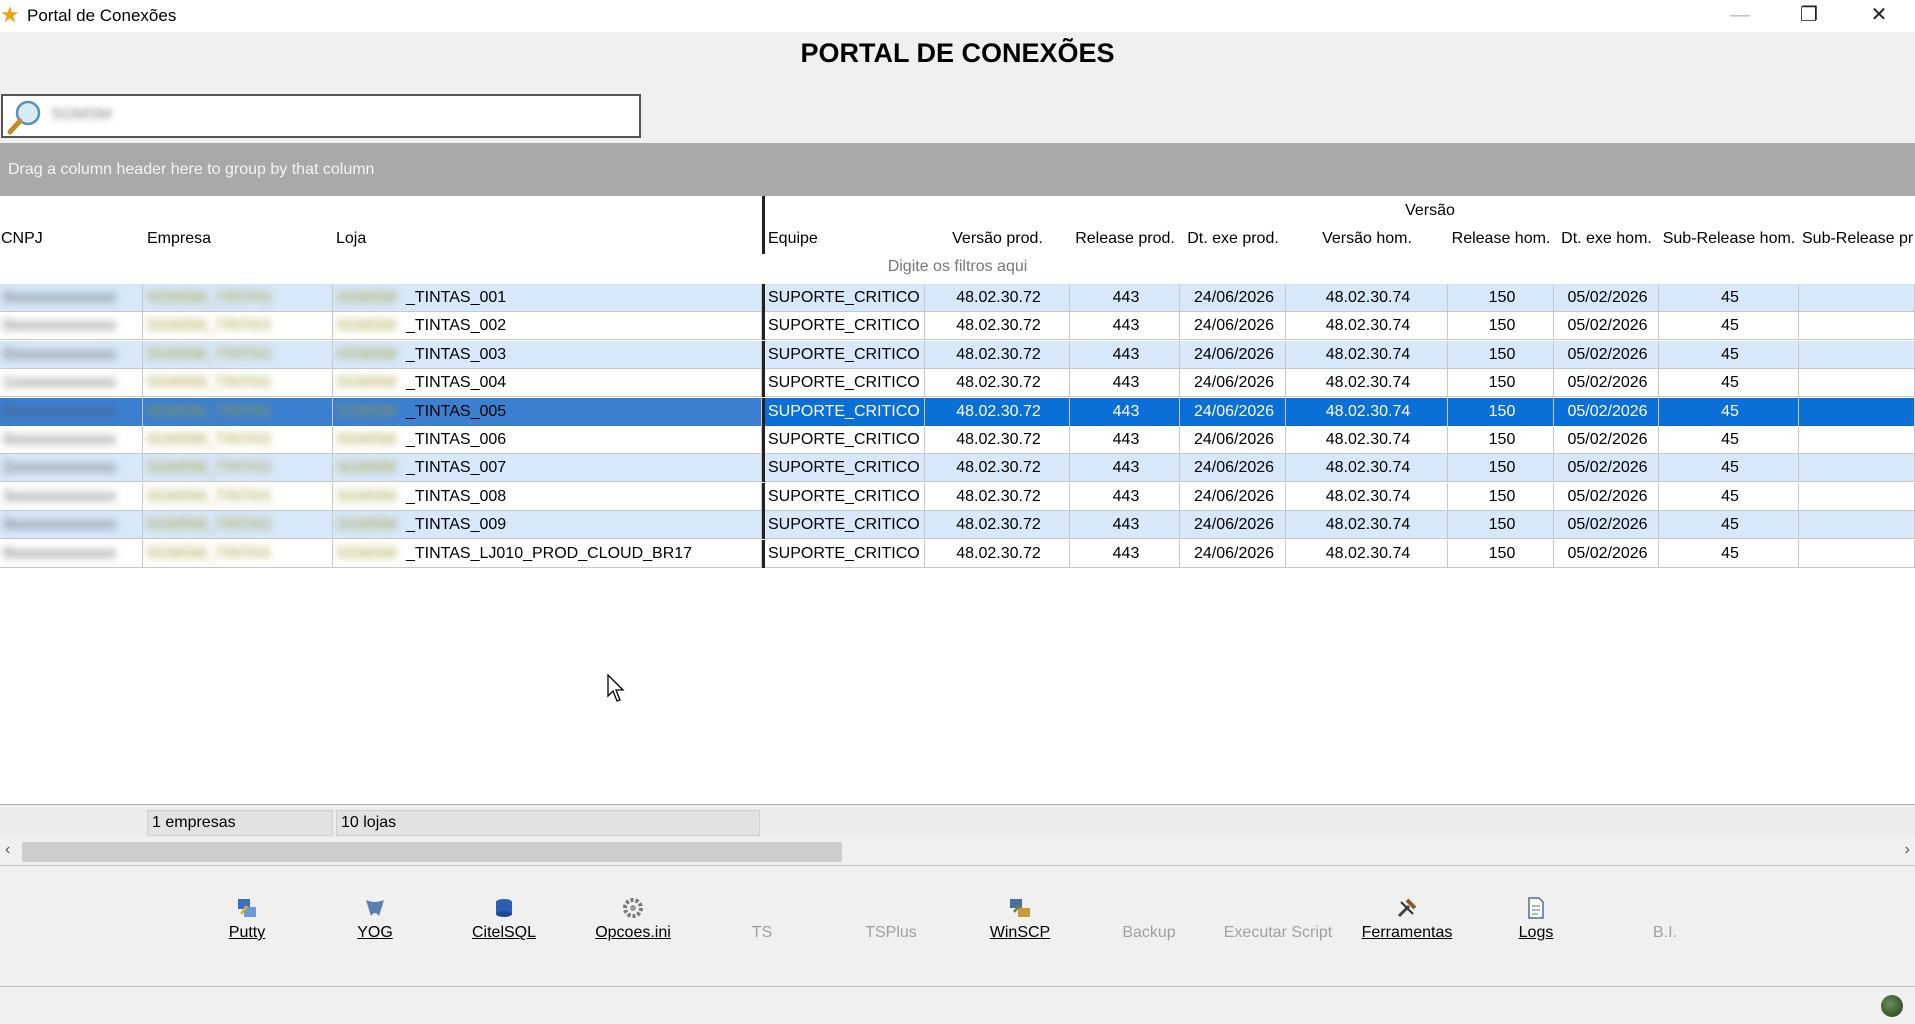 This screenshot has height=1024, width=1915. What do you see at coordinates (1125, 240) in the screenshot?
I see `column-header-release-prod: Release prod.` at bounding box center [1125, 240].